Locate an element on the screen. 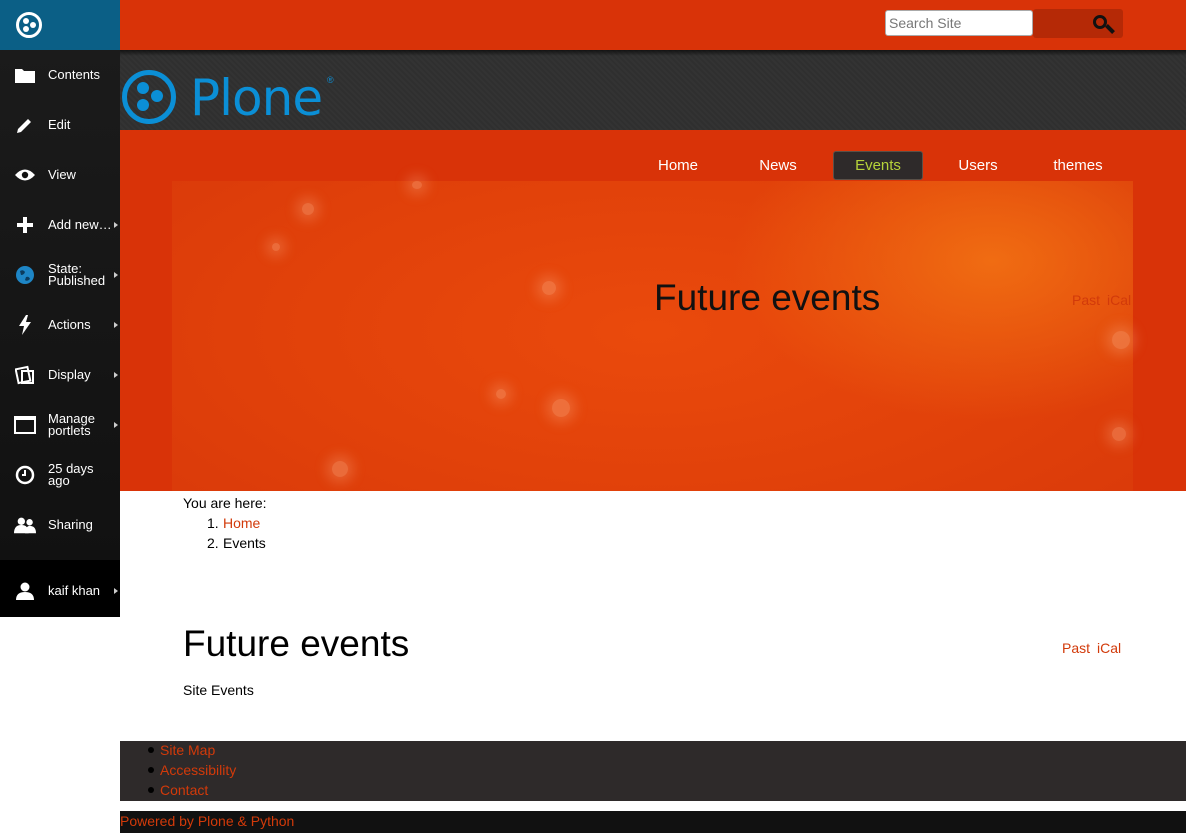  top-bar is located at coordinates (653, 25).